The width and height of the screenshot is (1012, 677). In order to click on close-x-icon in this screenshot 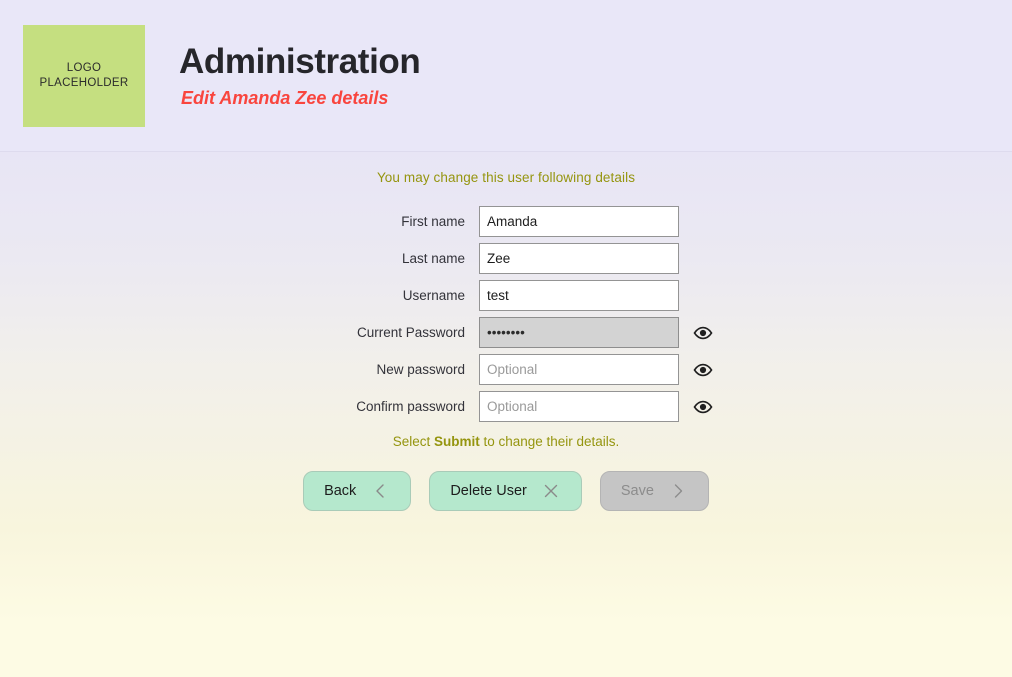, I will do `click(551, 491)`.